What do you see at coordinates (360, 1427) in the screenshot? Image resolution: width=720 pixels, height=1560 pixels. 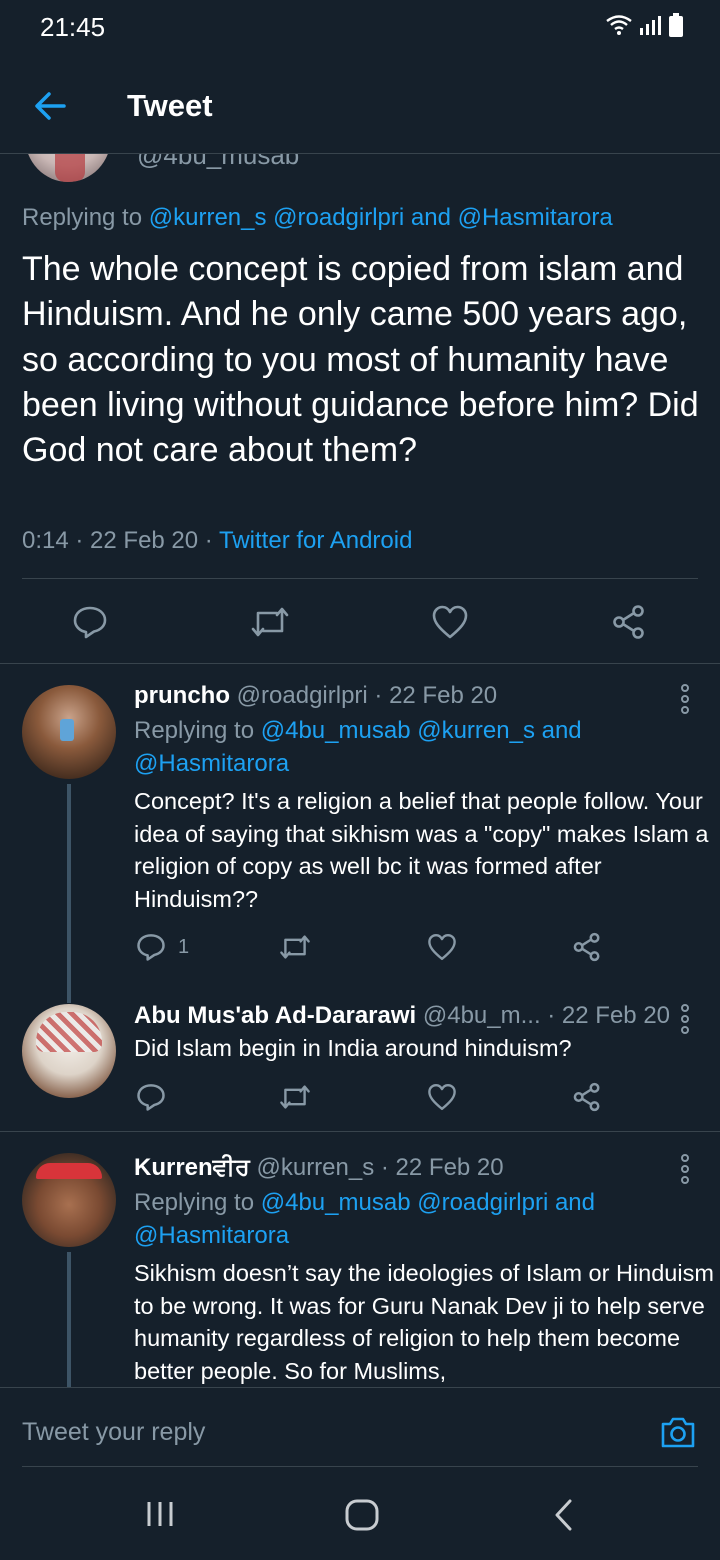 I see `reply-composer: Tweet your reply` at bounding box center [360, 1427].